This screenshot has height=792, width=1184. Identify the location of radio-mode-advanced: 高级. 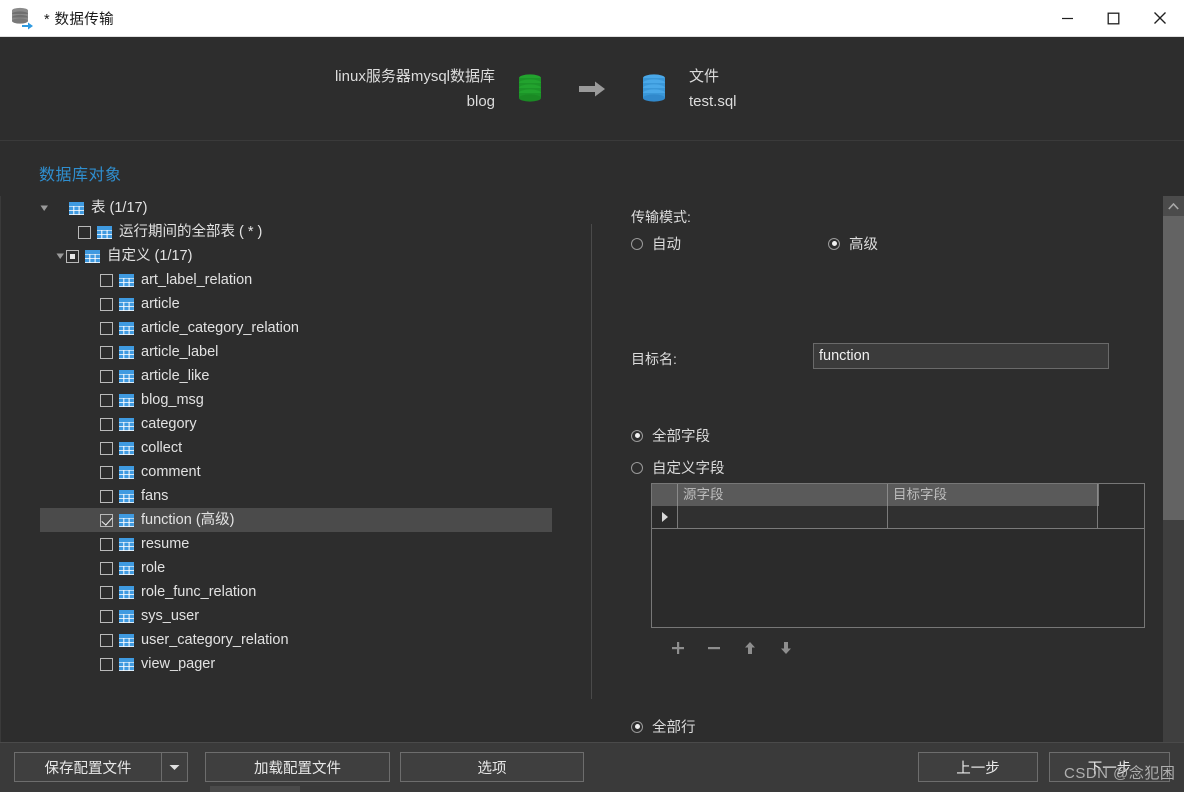
(853, 243).